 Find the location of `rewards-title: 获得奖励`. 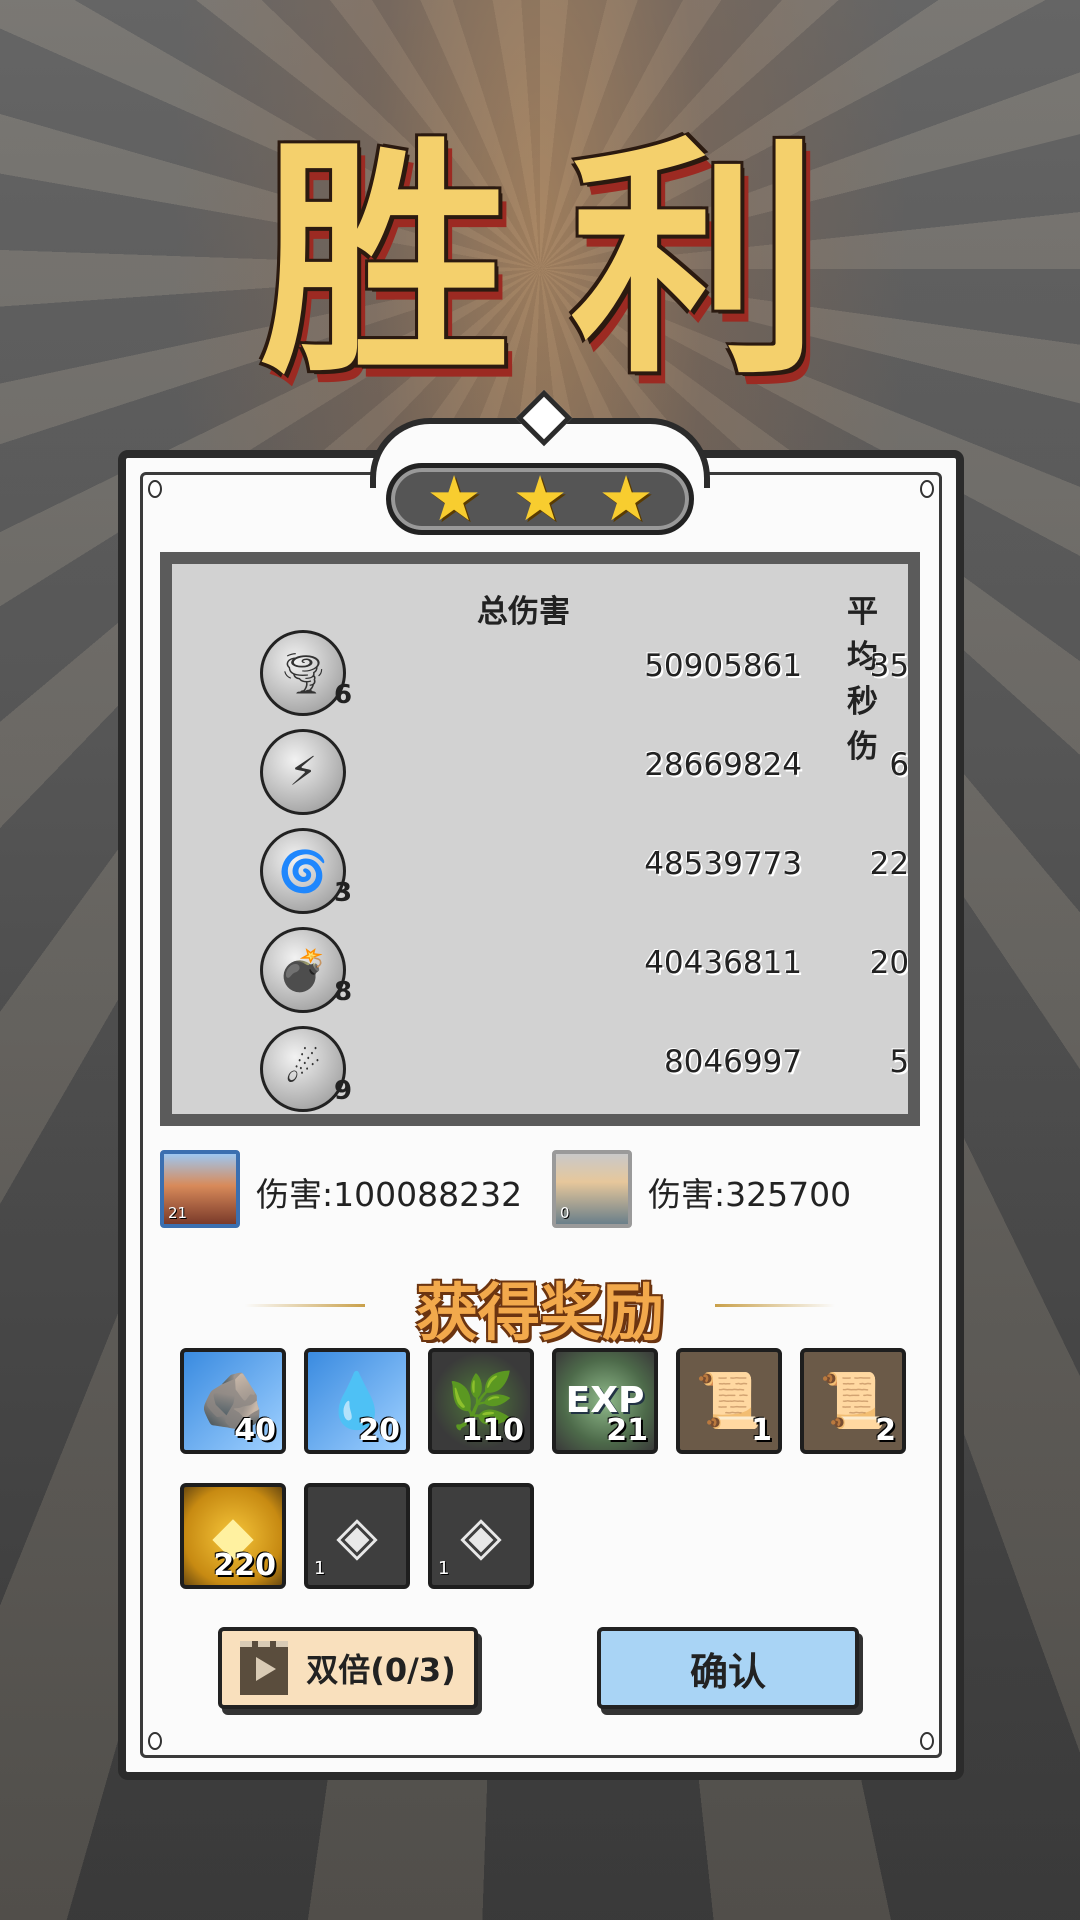

rewards-title: 获得奖励 is located at coordinates (539, 1312).